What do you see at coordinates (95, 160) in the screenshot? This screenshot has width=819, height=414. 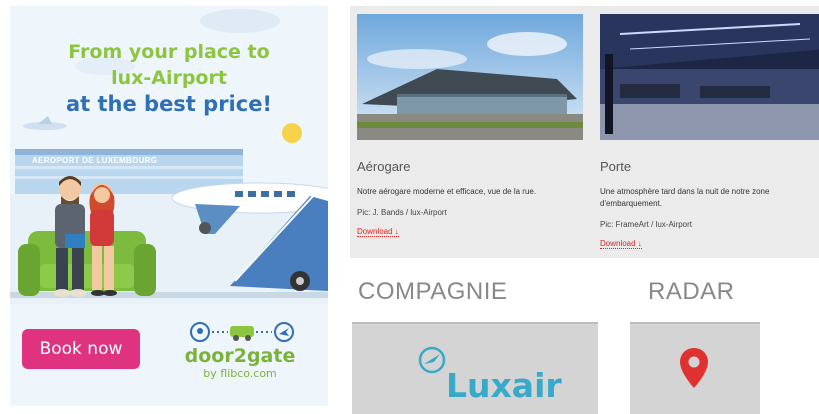 I see `terminal-sign: AEROPORT DE LUXEMBOURG` at bounding box center [95, 160].